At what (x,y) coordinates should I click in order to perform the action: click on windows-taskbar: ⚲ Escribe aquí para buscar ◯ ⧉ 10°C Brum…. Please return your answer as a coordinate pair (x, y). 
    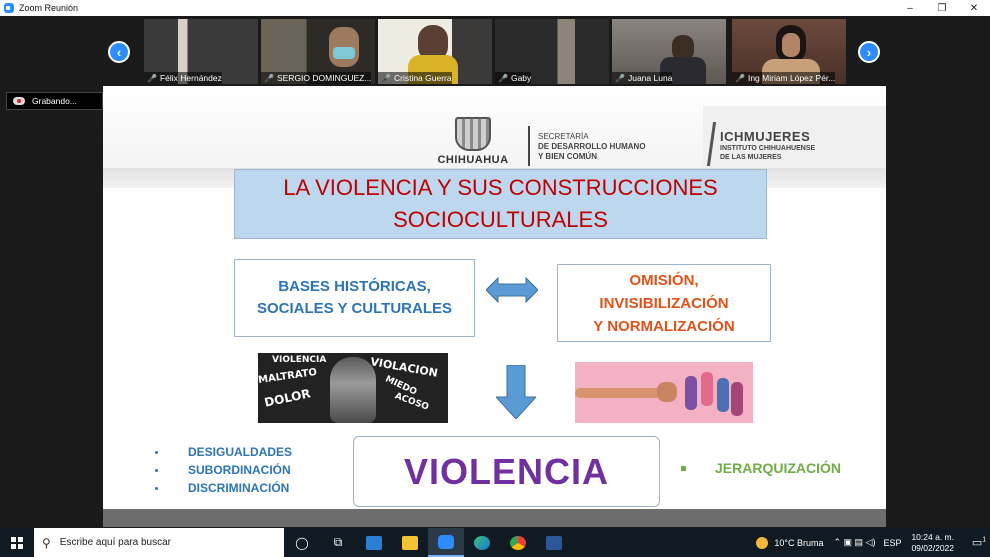
    Looking at the image, I should click on (495, 542).